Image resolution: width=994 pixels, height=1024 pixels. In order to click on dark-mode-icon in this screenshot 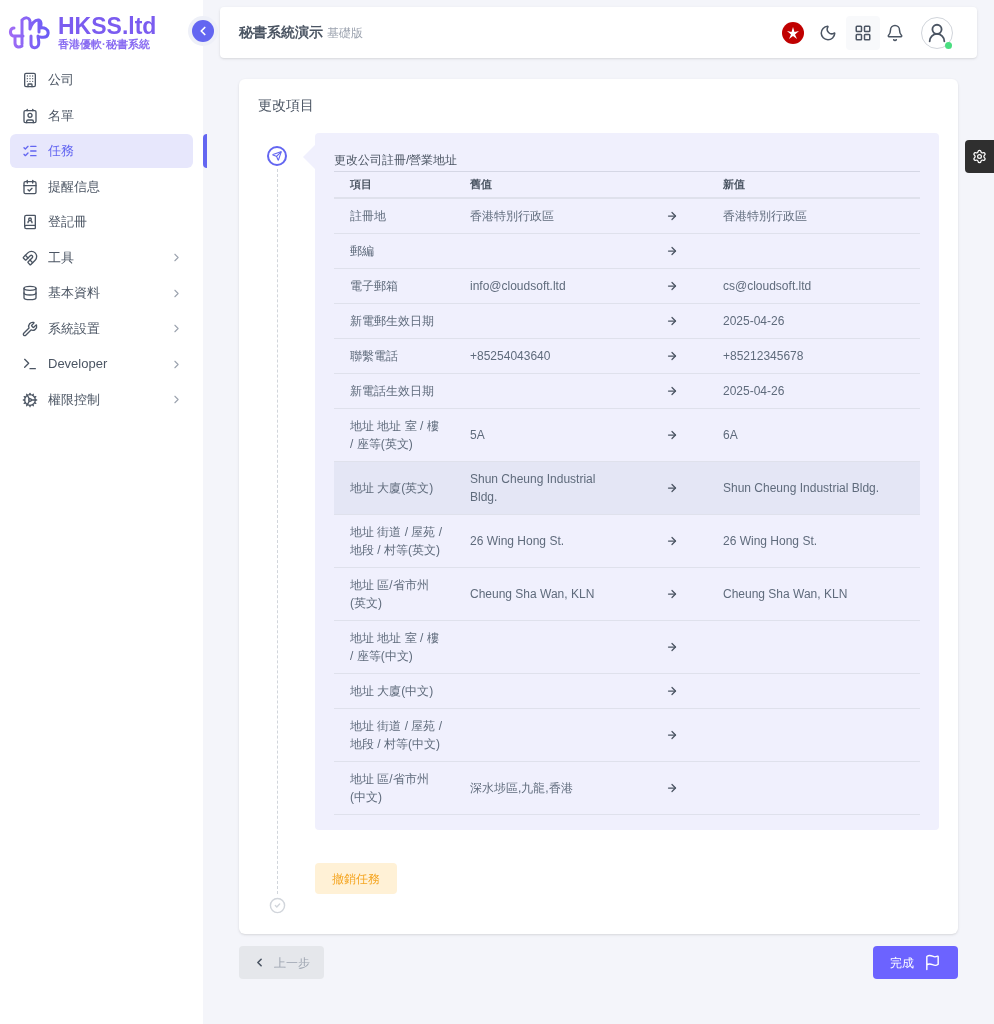, I will do `click(828, 32)`.